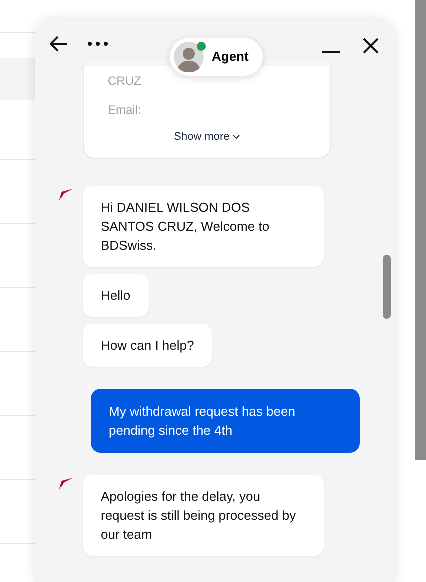 The height and width of the screenshot is (582, 426). I want to click on bot-message: Hi DANIEL WILSON DOS SANTOS CRUZ, Welcome to BDSwiss., so click(203, 226).